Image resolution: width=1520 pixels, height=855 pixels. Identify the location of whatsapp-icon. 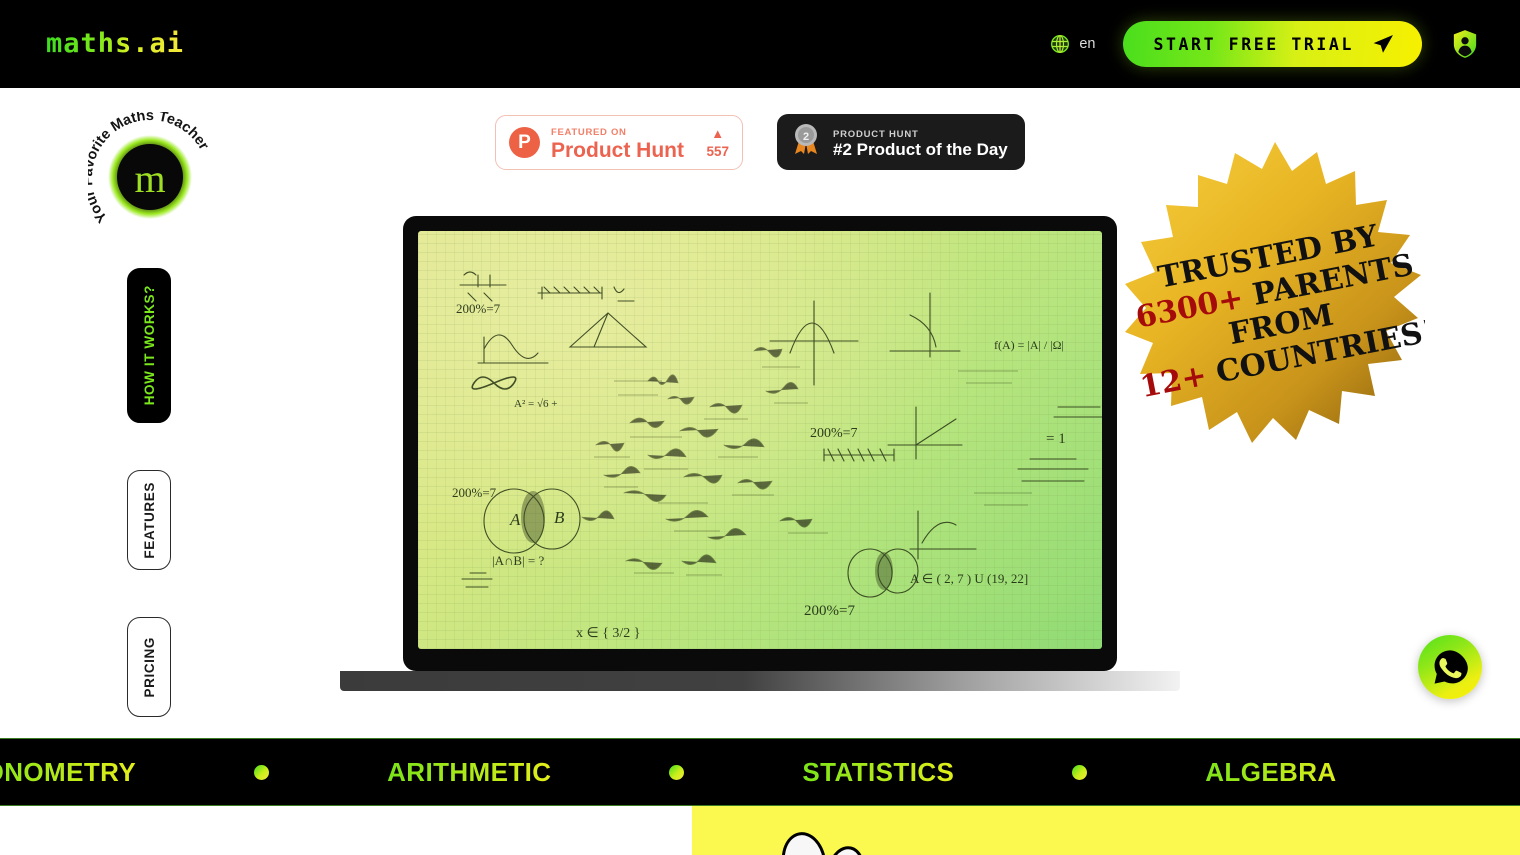
(1450, 667).